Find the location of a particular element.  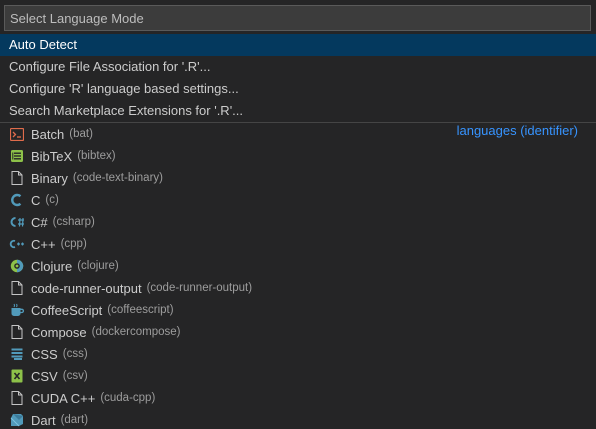

language-name: BibTeX is located at coordinates (52, 156).